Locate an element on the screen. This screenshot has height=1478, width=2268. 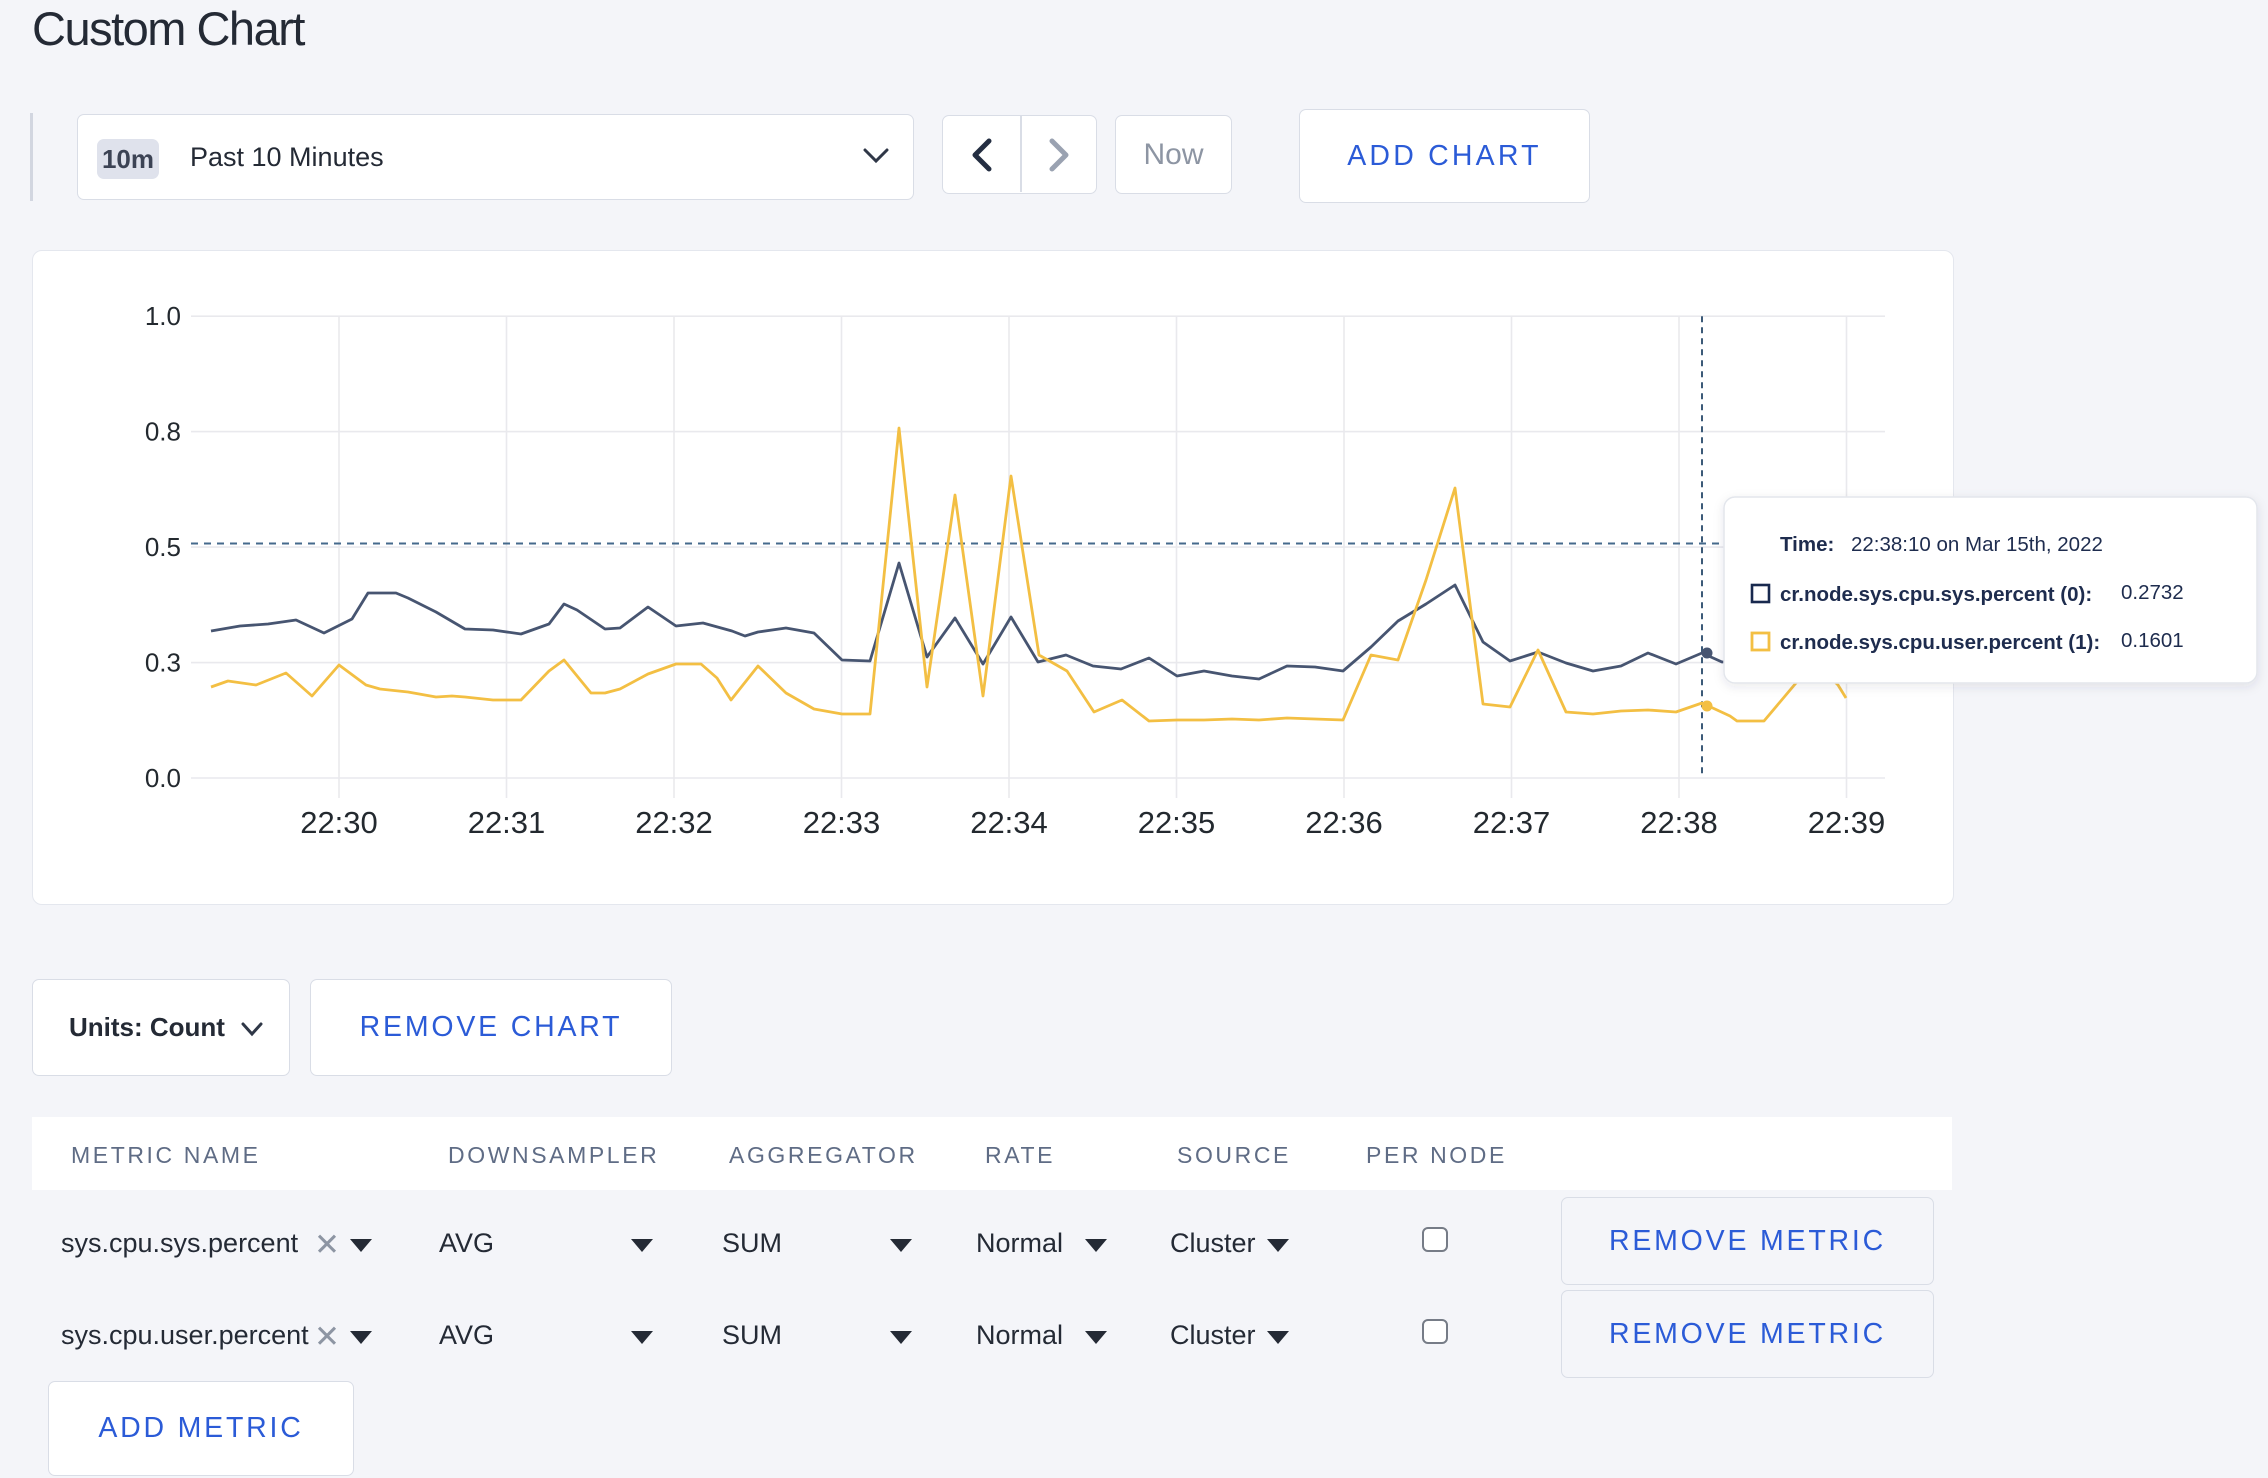
svg-text: 1.0 is located at coordinates (163, 316).